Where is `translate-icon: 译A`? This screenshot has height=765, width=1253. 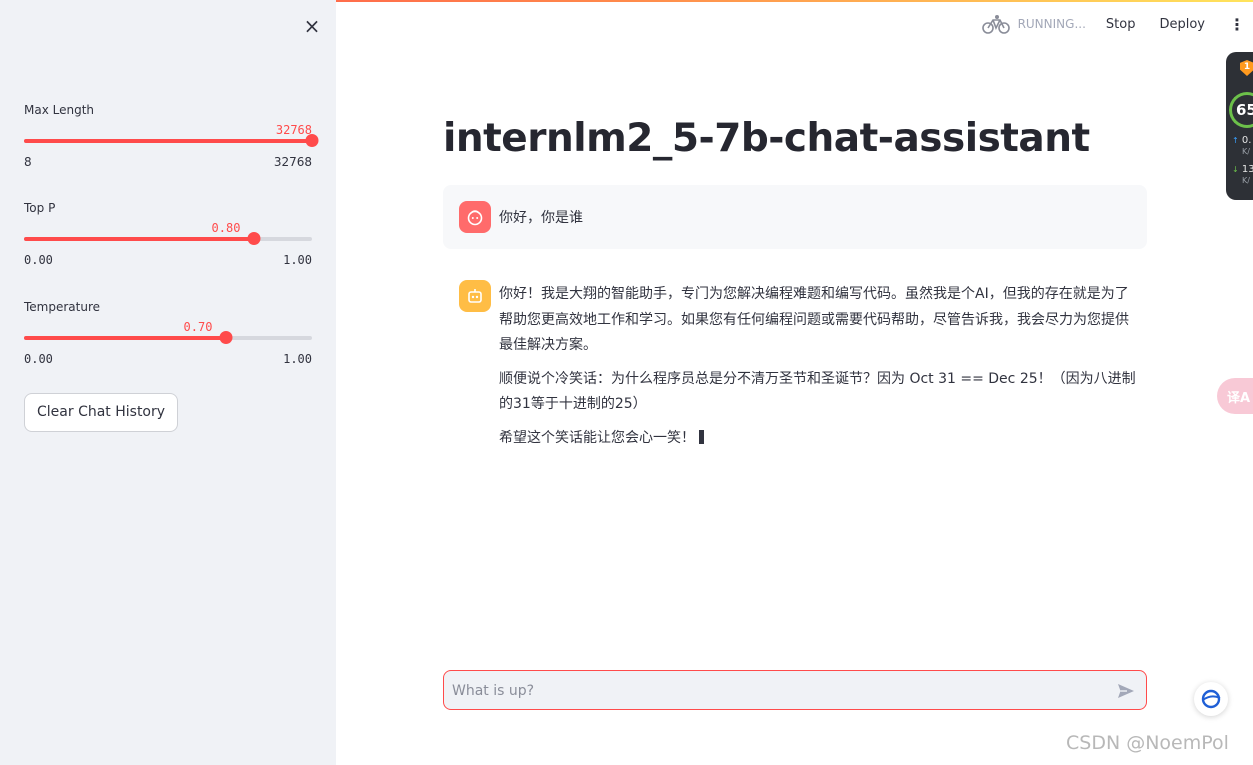 translate-icon: 译A is located at coordinates (1239, 398).